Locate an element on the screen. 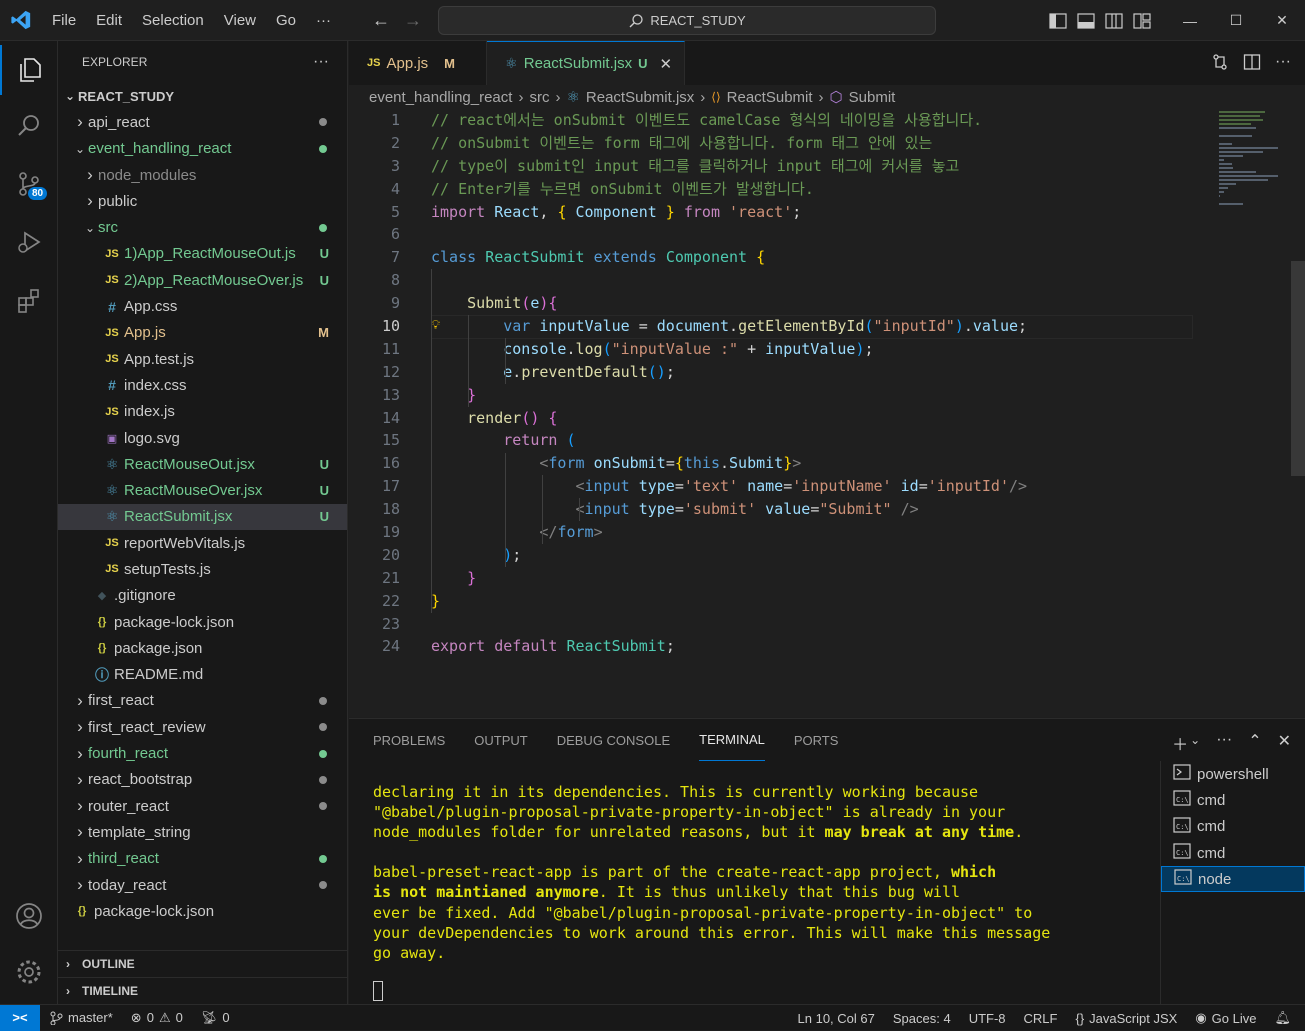  file-item: # index.css is located at coordinates (202, 385).